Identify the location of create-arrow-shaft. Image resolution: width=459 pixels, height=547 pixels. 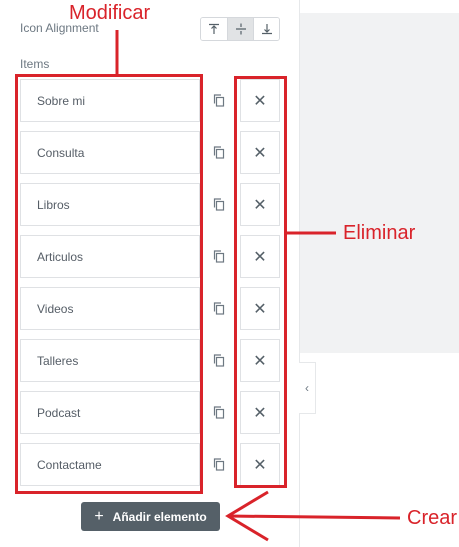
(314, 517).